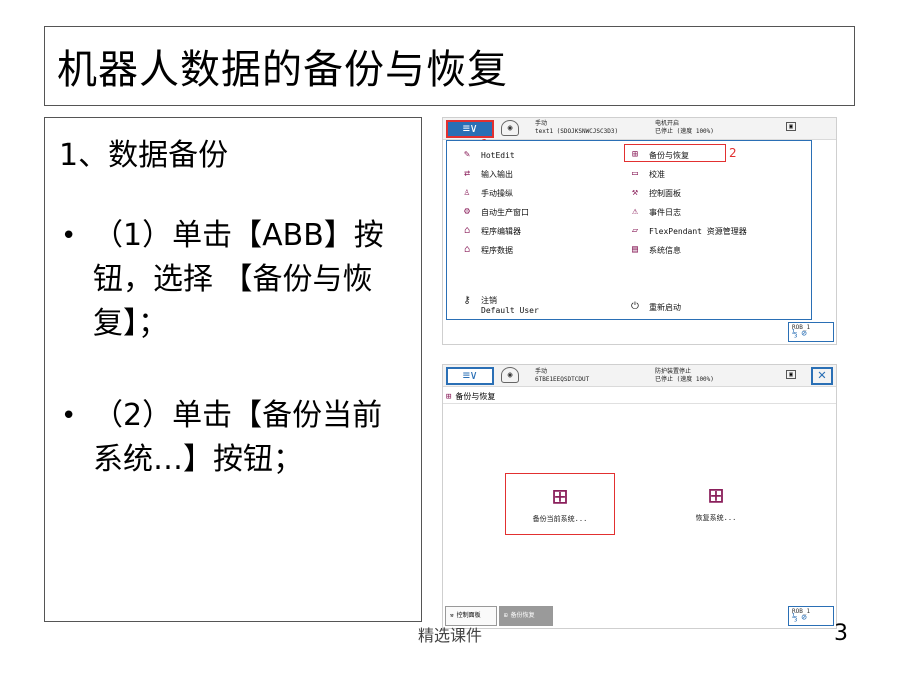  I want to click on hotedit-icon: ✎, so click(467, 154).